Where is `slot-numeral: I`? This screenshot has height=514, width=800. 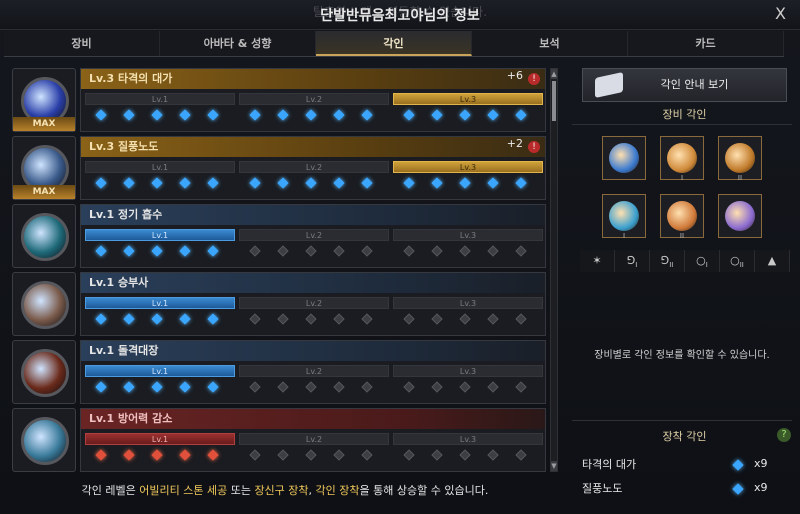
slot-numeral: I is located at coordinates (682, 178).